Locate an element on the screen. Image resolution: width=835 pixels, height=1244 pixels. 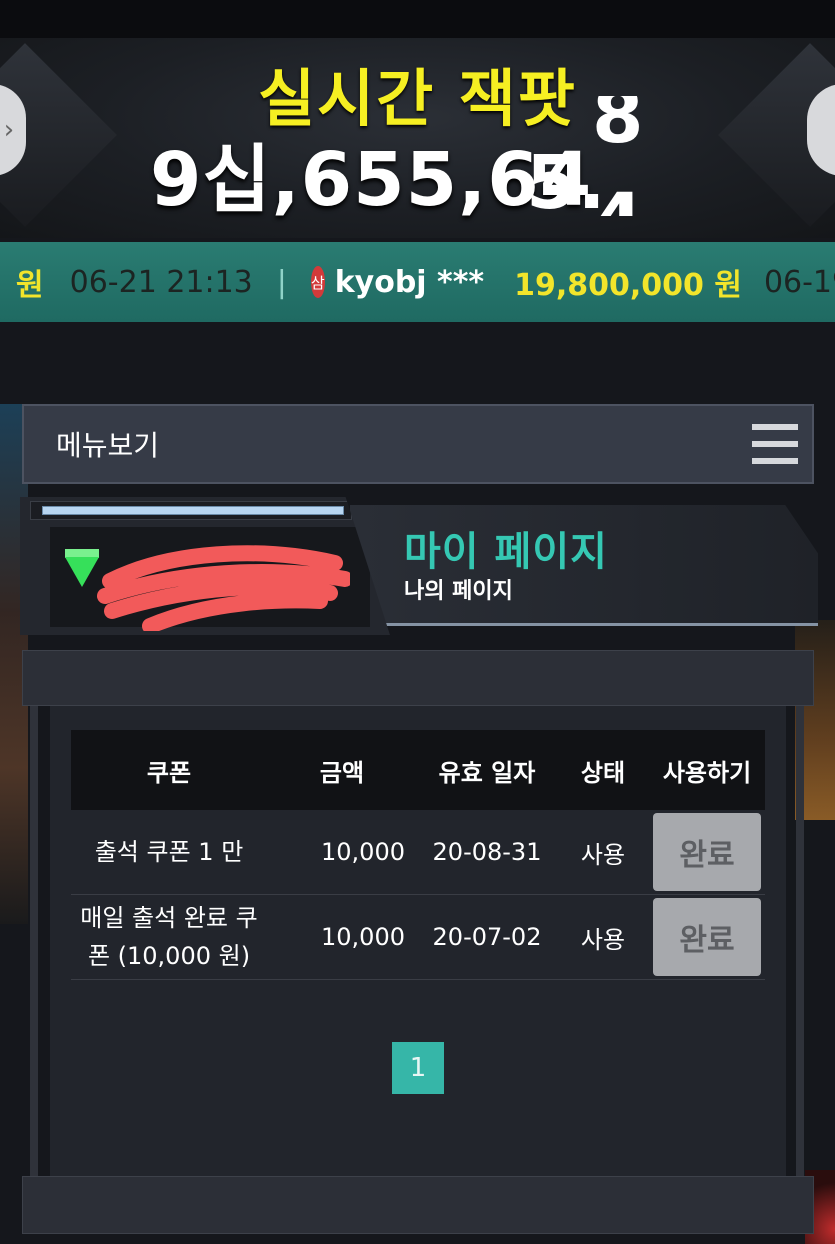
ticker-currency: 원 is located at coordinates (30, 285).